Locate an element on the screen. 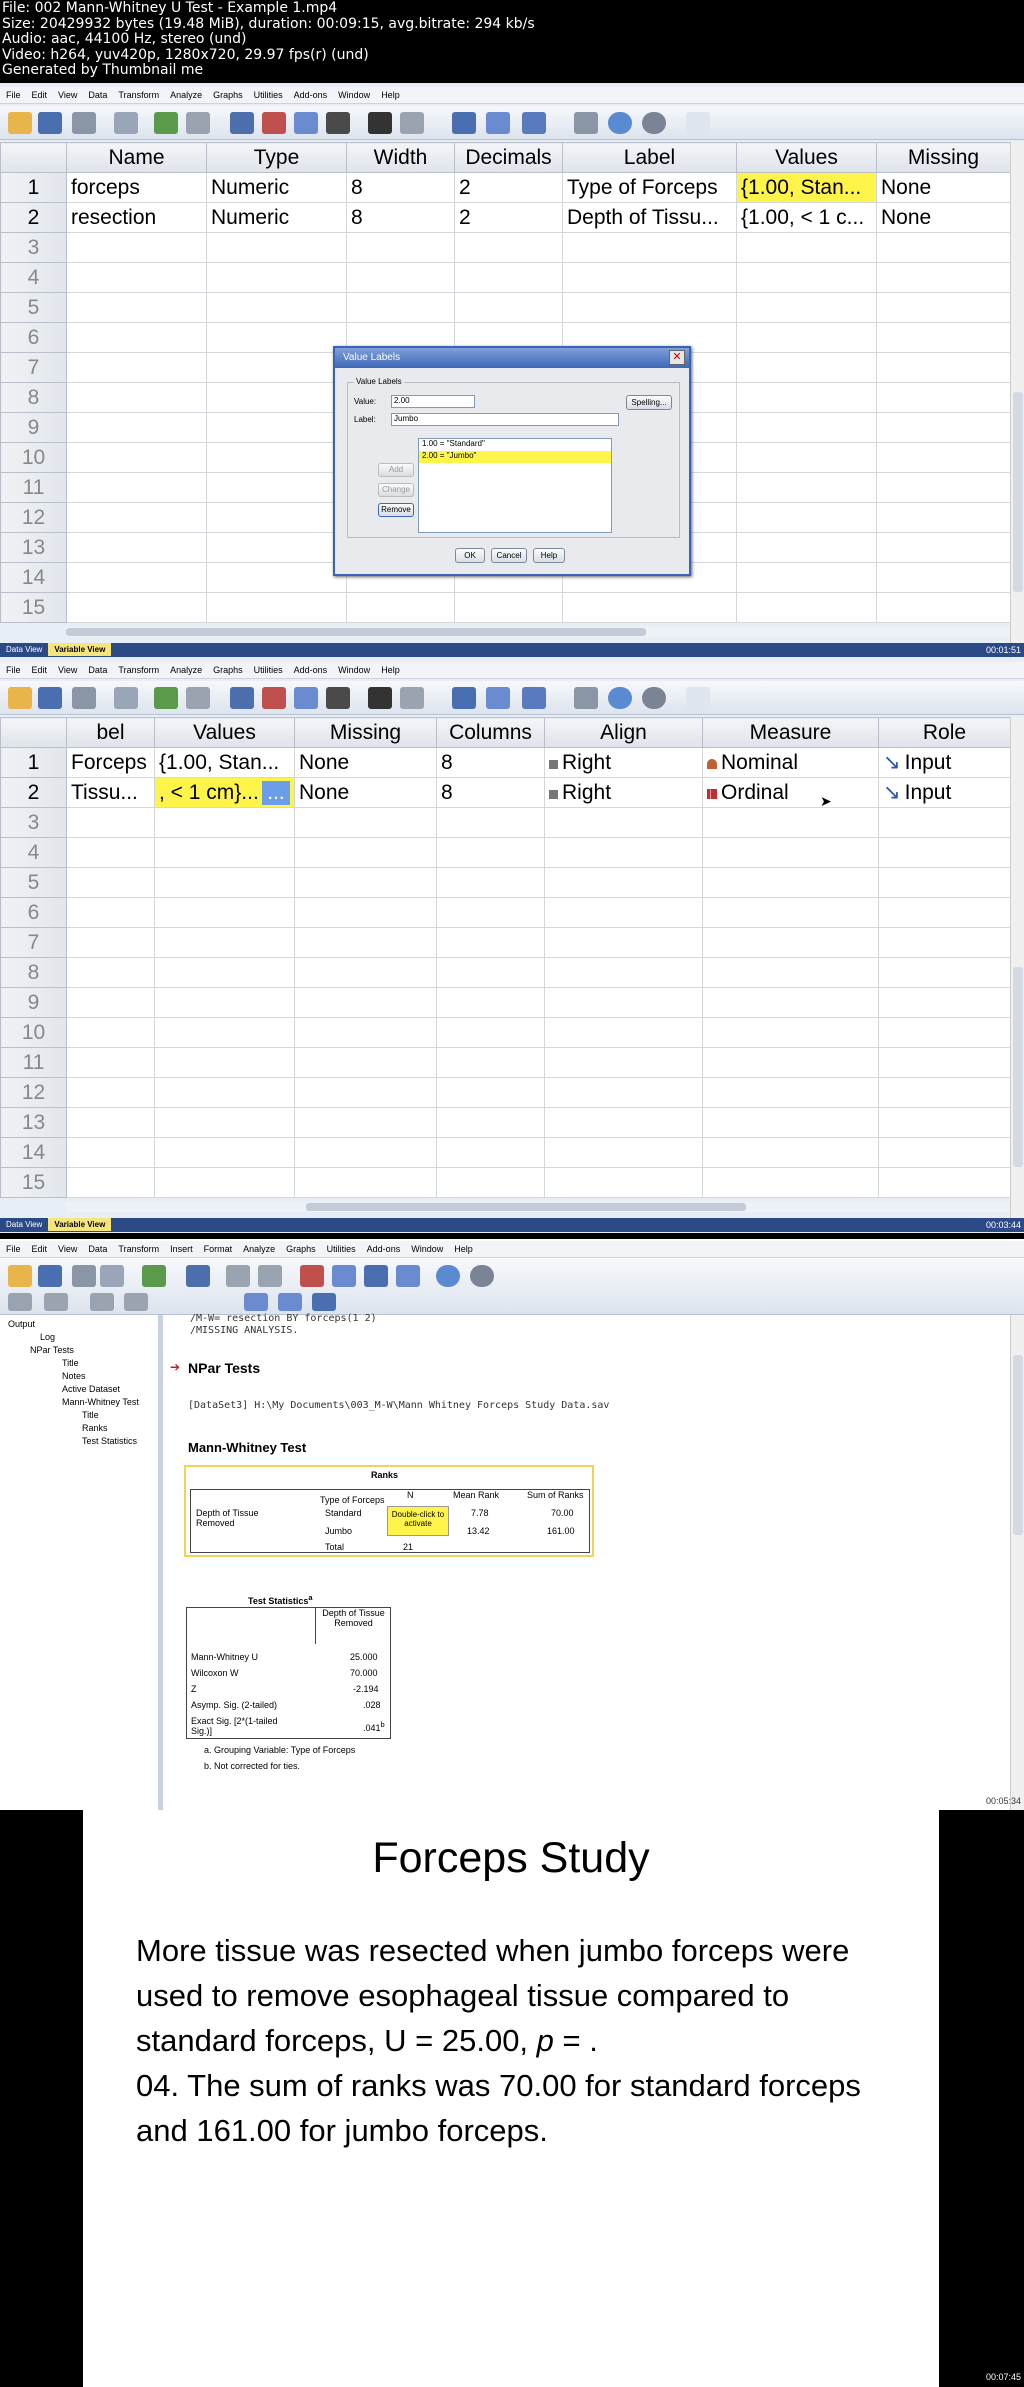 This screenshot has height=2387, width=1024. goto-case-icon is located at coordinates (344, 1276).